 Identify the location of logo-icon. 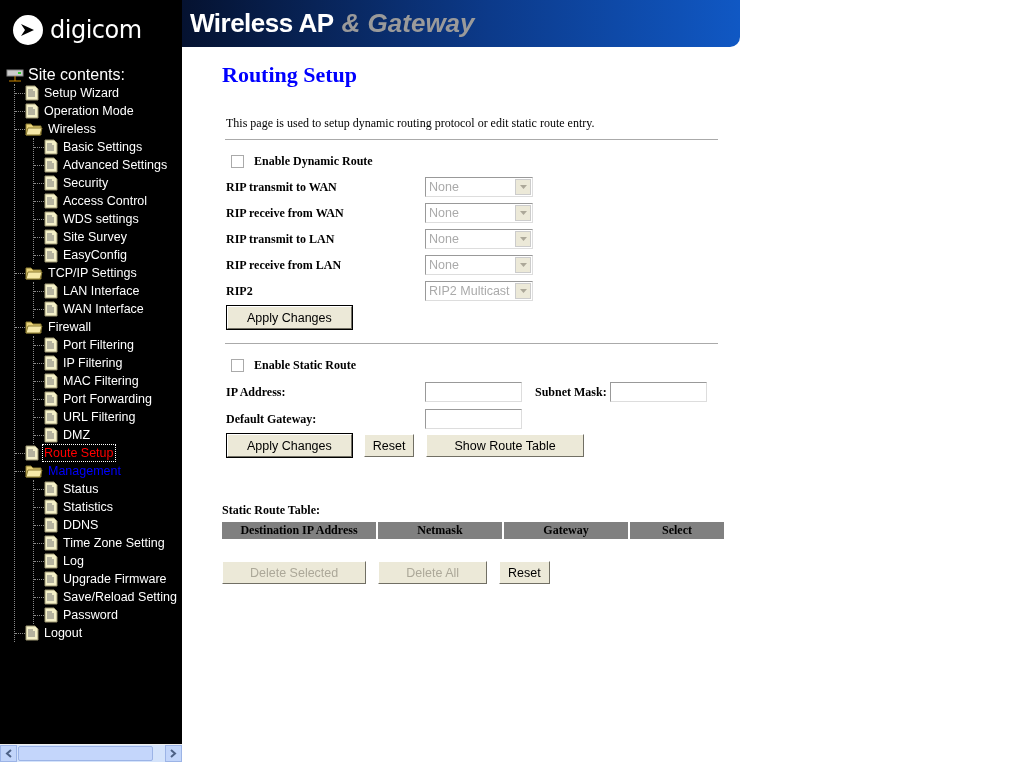
(28, 30).